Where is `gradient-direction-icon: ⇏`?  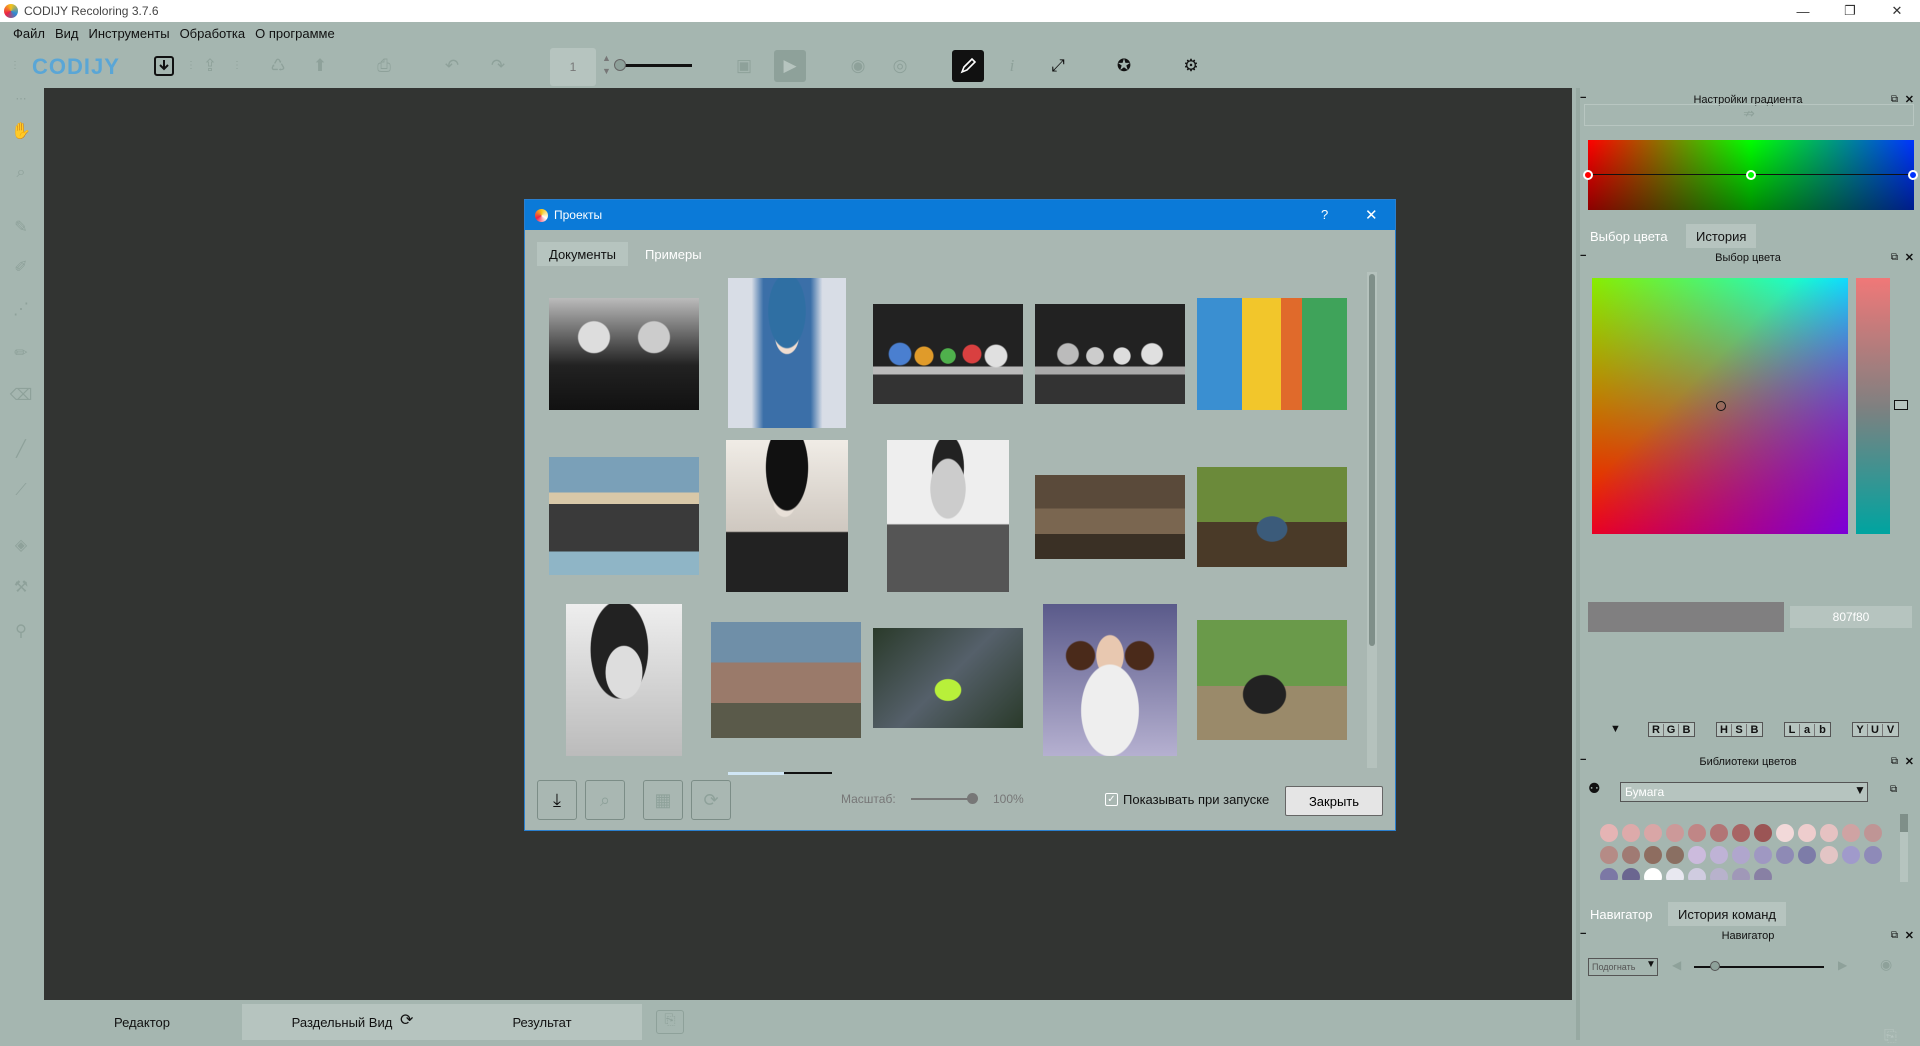
gradient-direction-icon: ⇏ is located at coordinates (1749, 115).